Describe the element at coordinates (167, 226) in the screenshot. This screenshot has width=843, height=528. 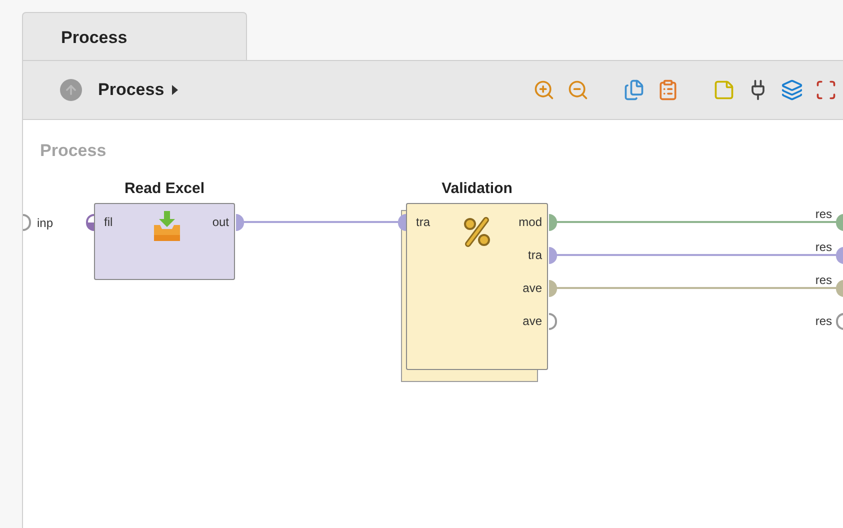
I see `download-tray-icon` at that location.